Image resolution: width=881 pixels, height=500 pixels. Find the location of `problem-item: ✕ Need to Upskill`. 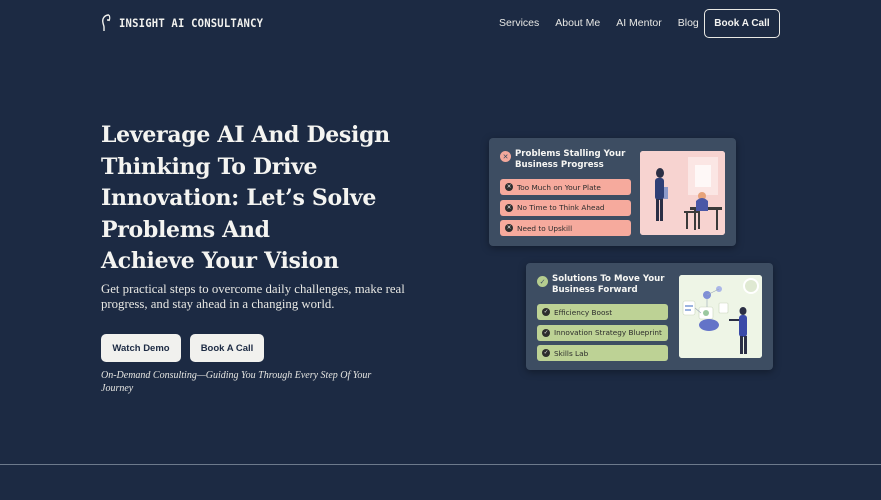

problem-item: ✕ Need to Upskill is located at coordinates (565, 228).